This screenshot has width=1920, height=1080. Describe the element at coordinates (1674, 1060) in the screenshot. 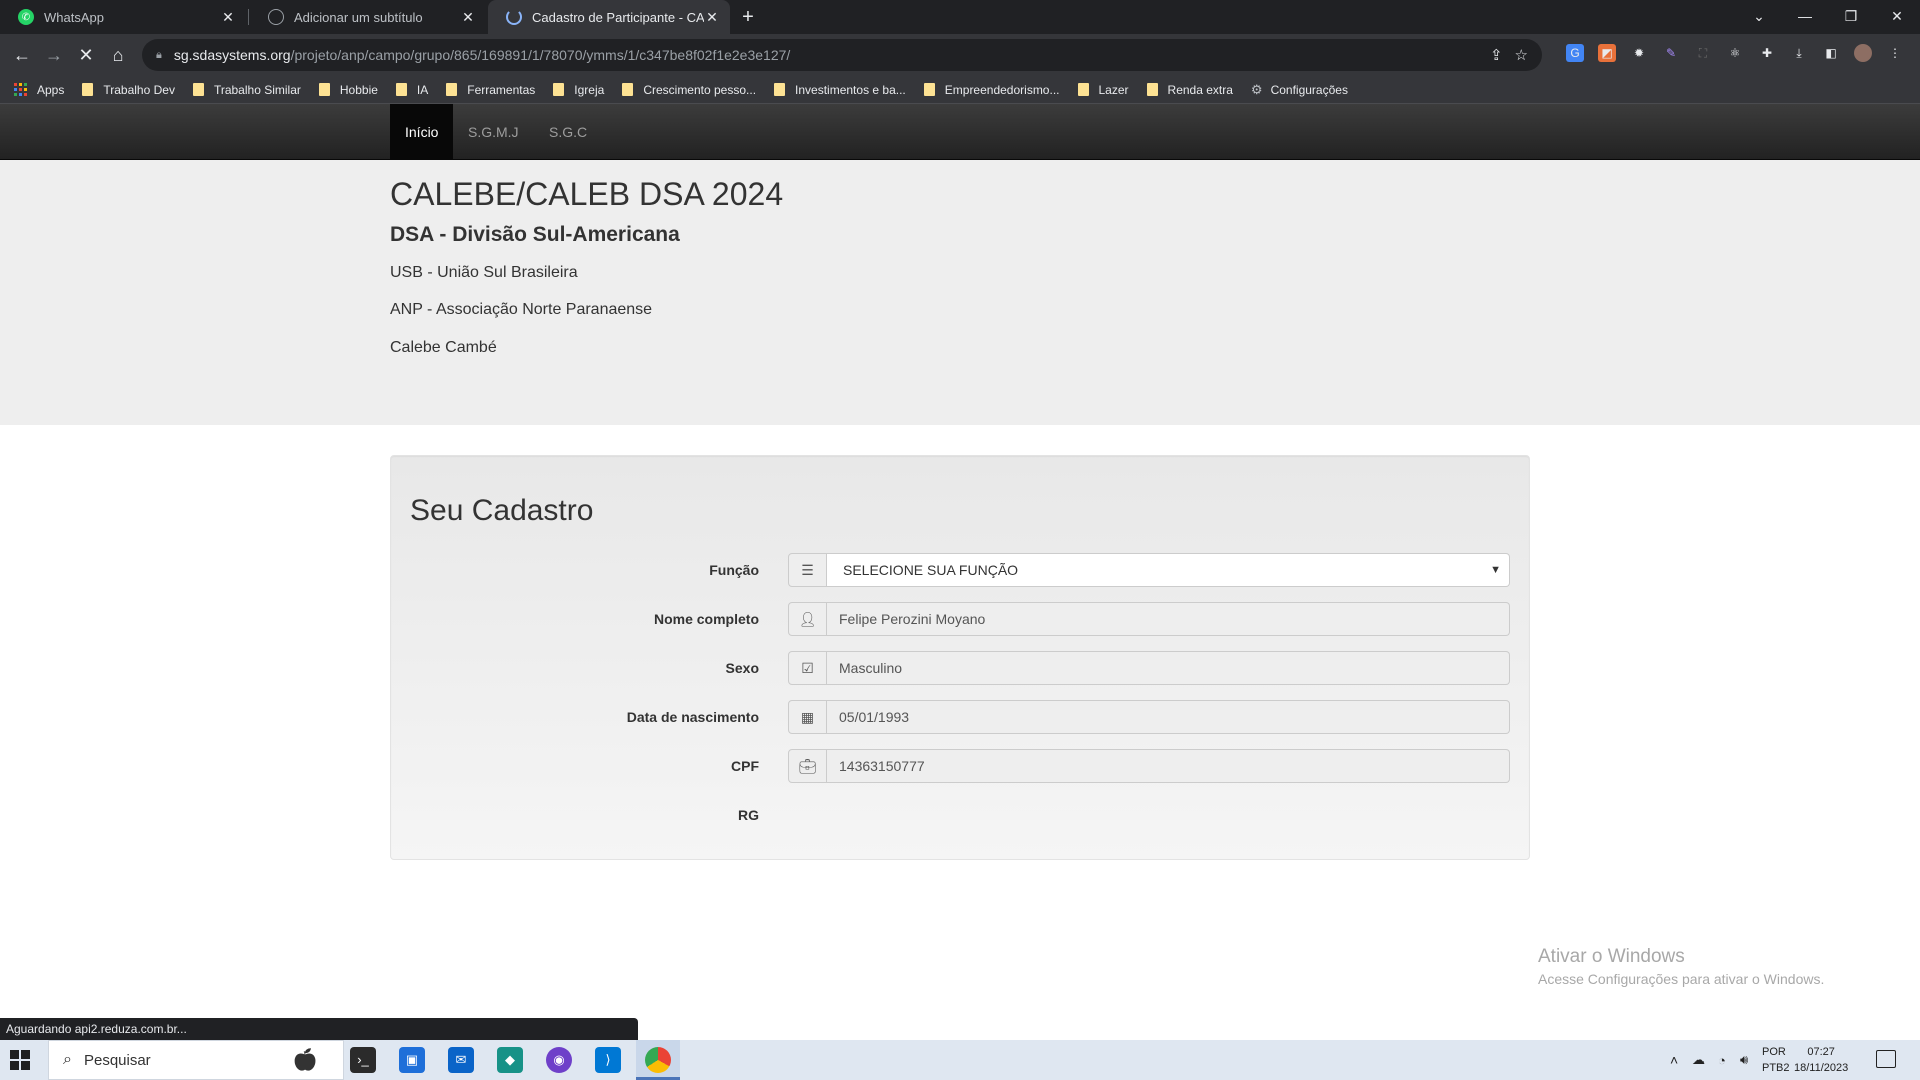

I see `tray-chevron-icon: ˄` at that location.